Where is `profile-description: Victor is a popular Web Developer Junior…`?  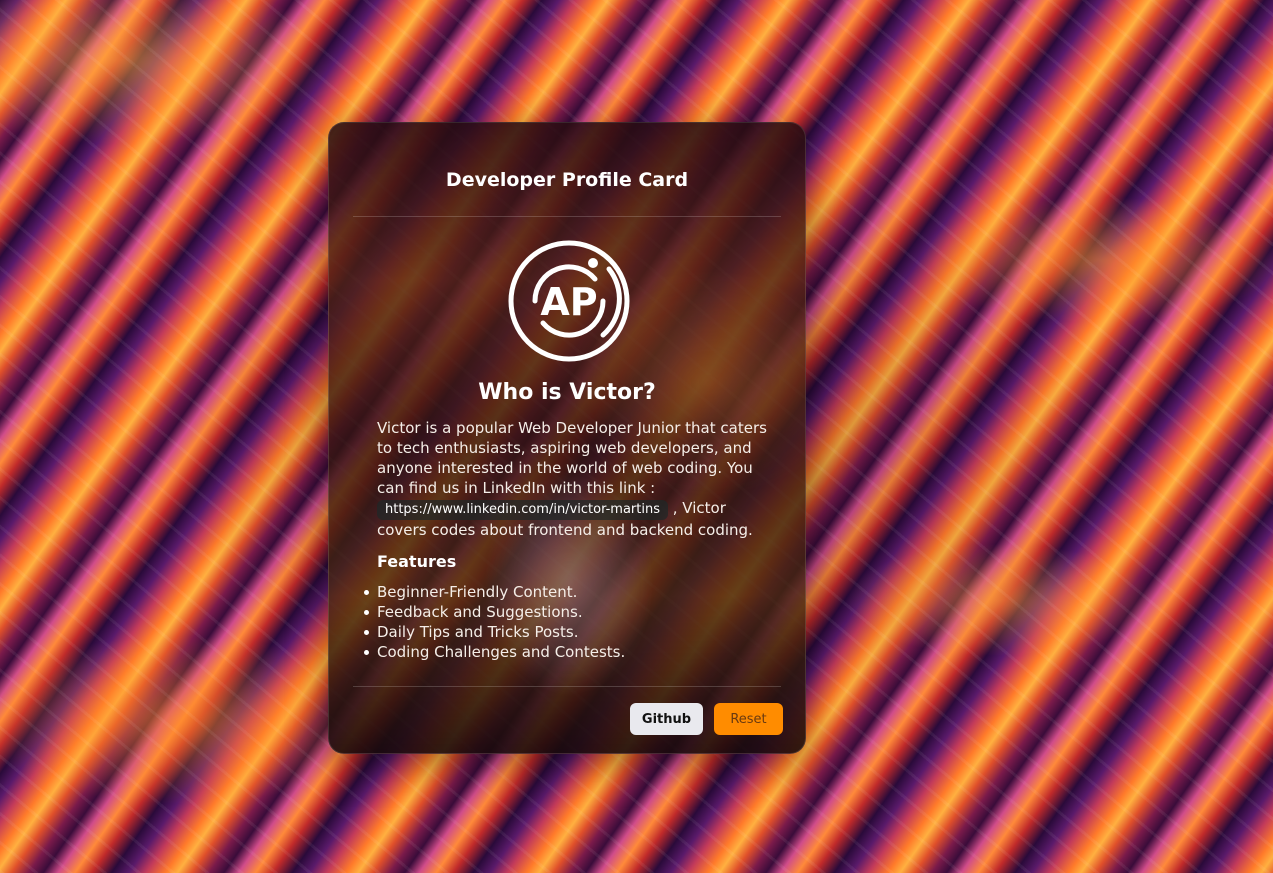
profile-description: Victor is a popular Web Developer Junior… is located at coordinates (572, 479).